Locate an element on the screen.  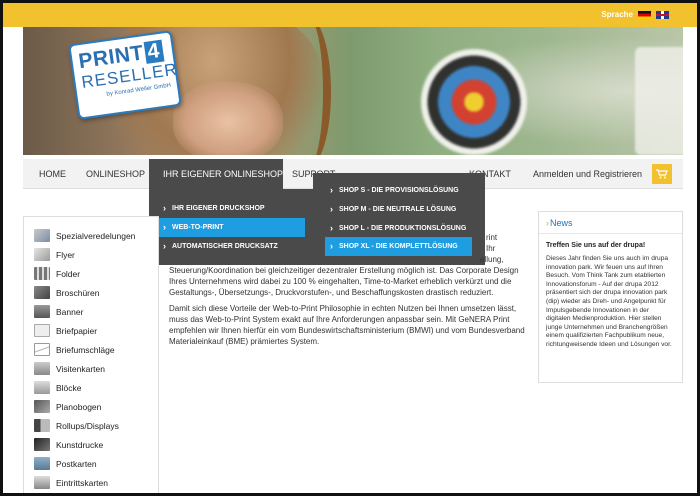
sidebar-item-briefumschlaege: Briefumschläge is located at coordinates (74, 349).